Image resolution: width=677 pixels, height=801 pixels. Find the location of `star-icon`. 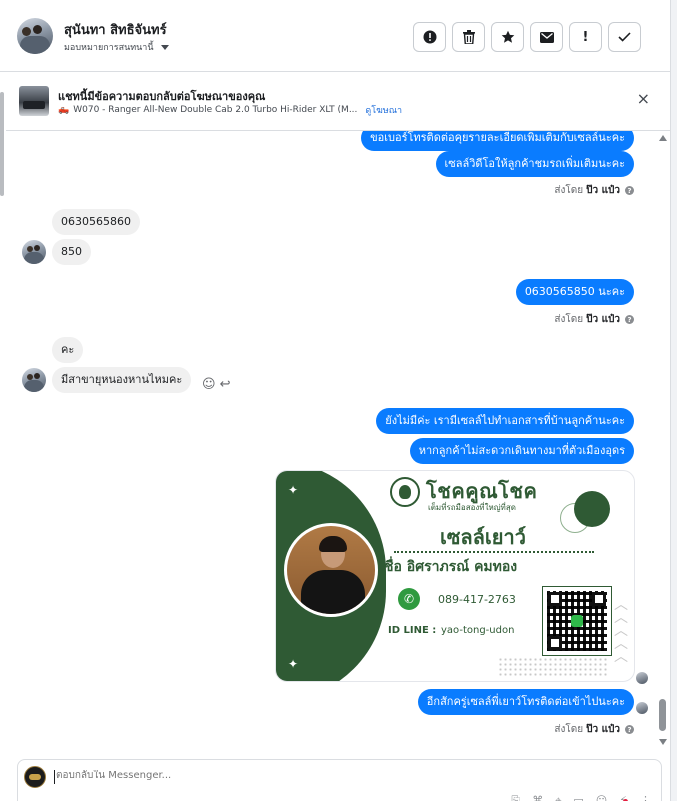

star-icon is located at coordinates (507, 36).